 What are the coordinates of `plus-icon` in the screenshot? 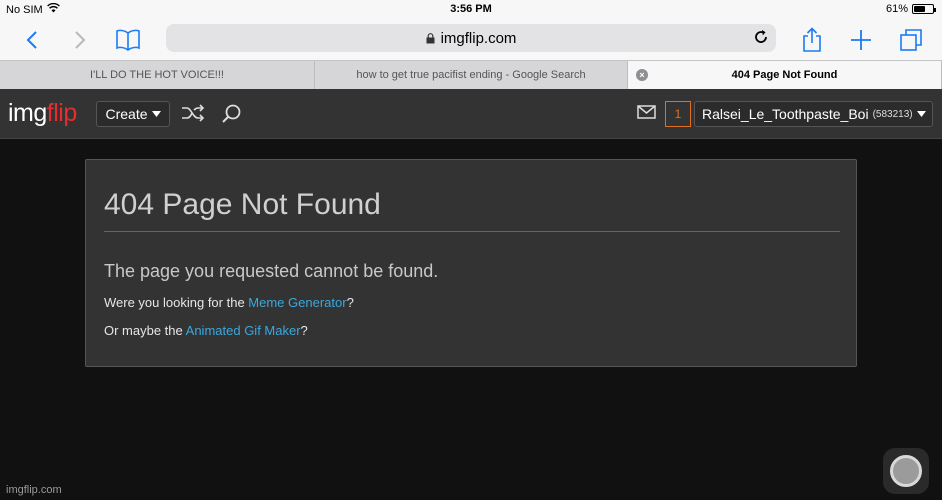 It's located at (861, 40).